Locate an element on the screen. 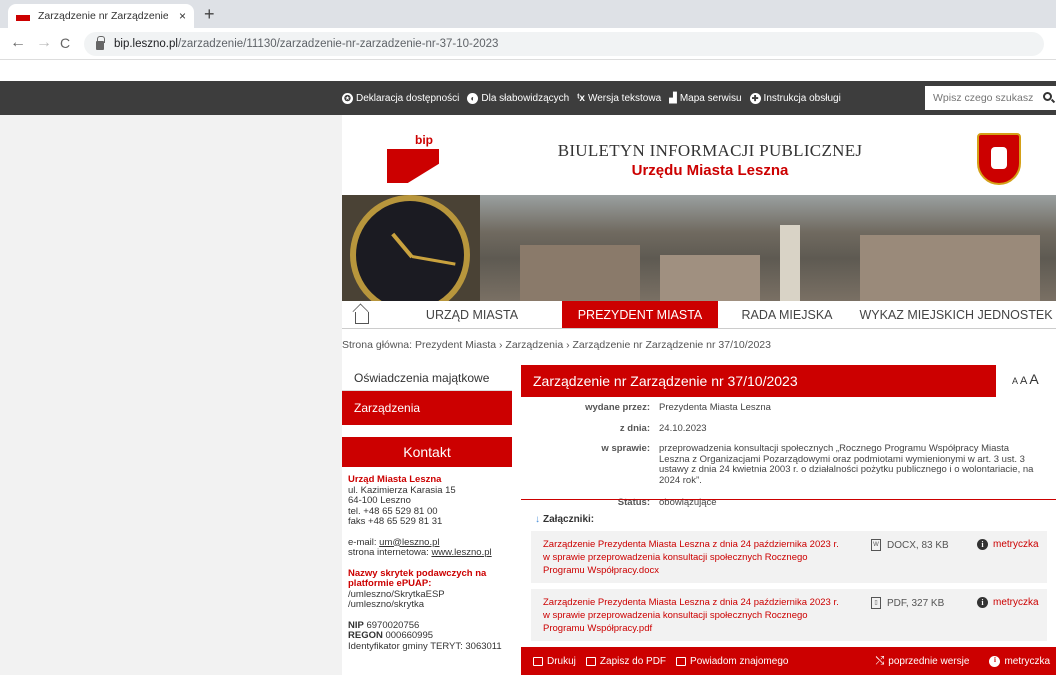 The image size is (1056, 675). pdf-icon is located at coordinates (590, 661).